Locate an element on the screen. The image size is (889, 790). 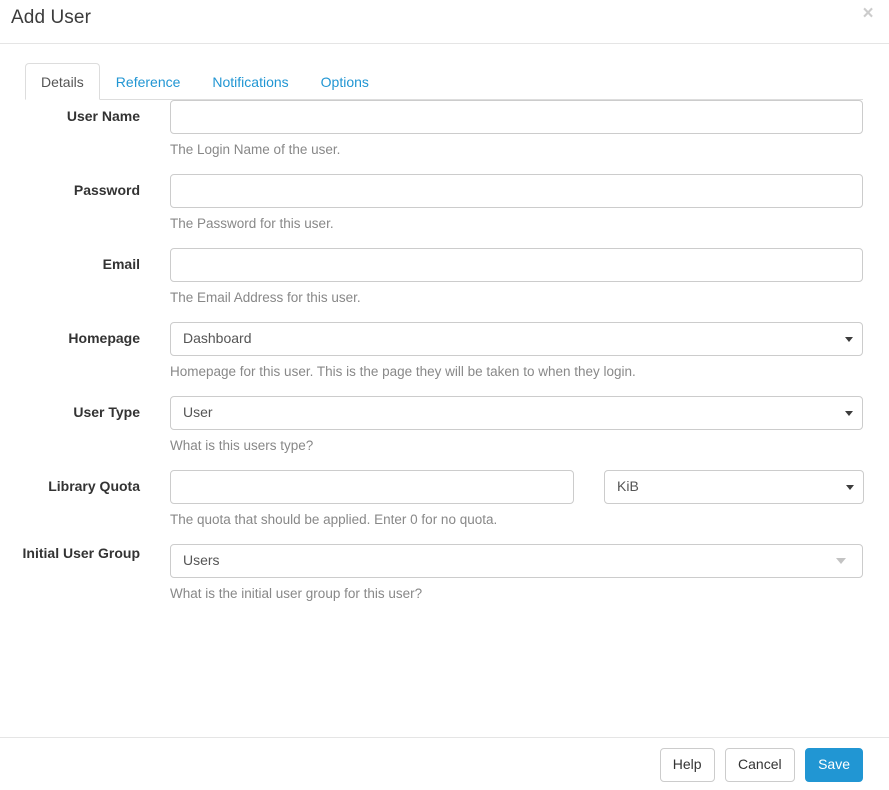
form-row-user-name: User Name The Login Name of the user. is located at coordinates (444, 129).